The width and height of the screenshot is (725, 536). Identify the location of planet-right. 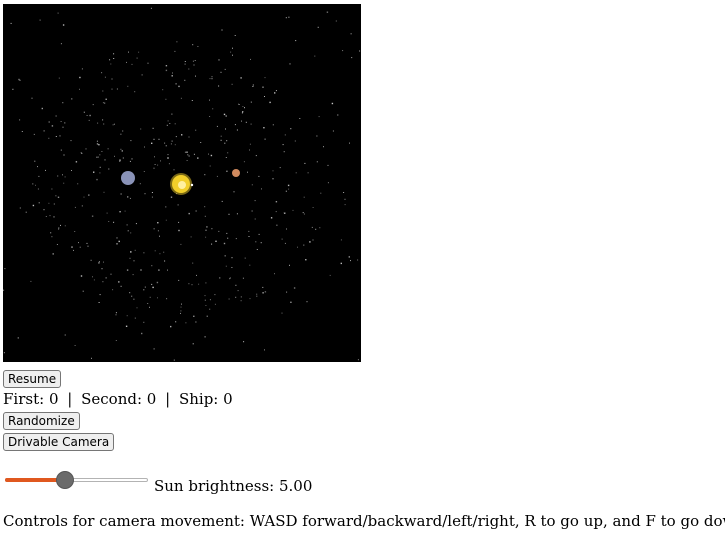
(236, 173).